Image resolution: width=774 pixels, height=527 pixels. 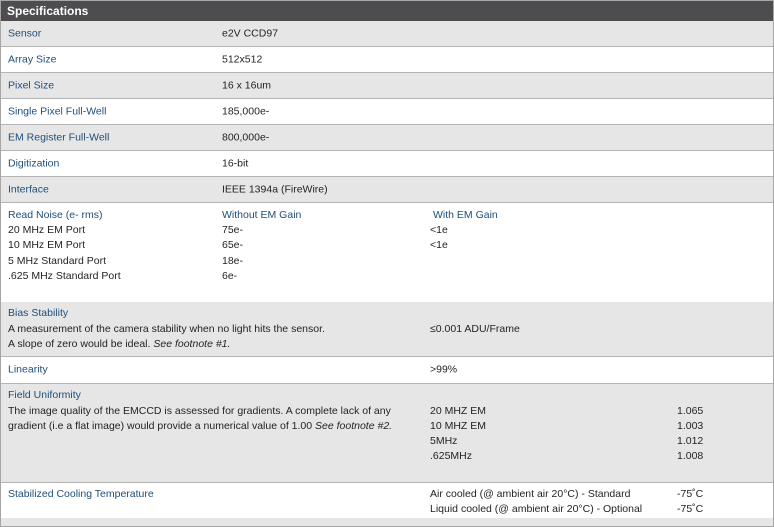 What do you see at coordinates (387, 111) in the screenshot?
I see `spec-row-single-pixel-full-well: Single Pixel Full-Well 185,000e-` at bounding box center [387, 111].